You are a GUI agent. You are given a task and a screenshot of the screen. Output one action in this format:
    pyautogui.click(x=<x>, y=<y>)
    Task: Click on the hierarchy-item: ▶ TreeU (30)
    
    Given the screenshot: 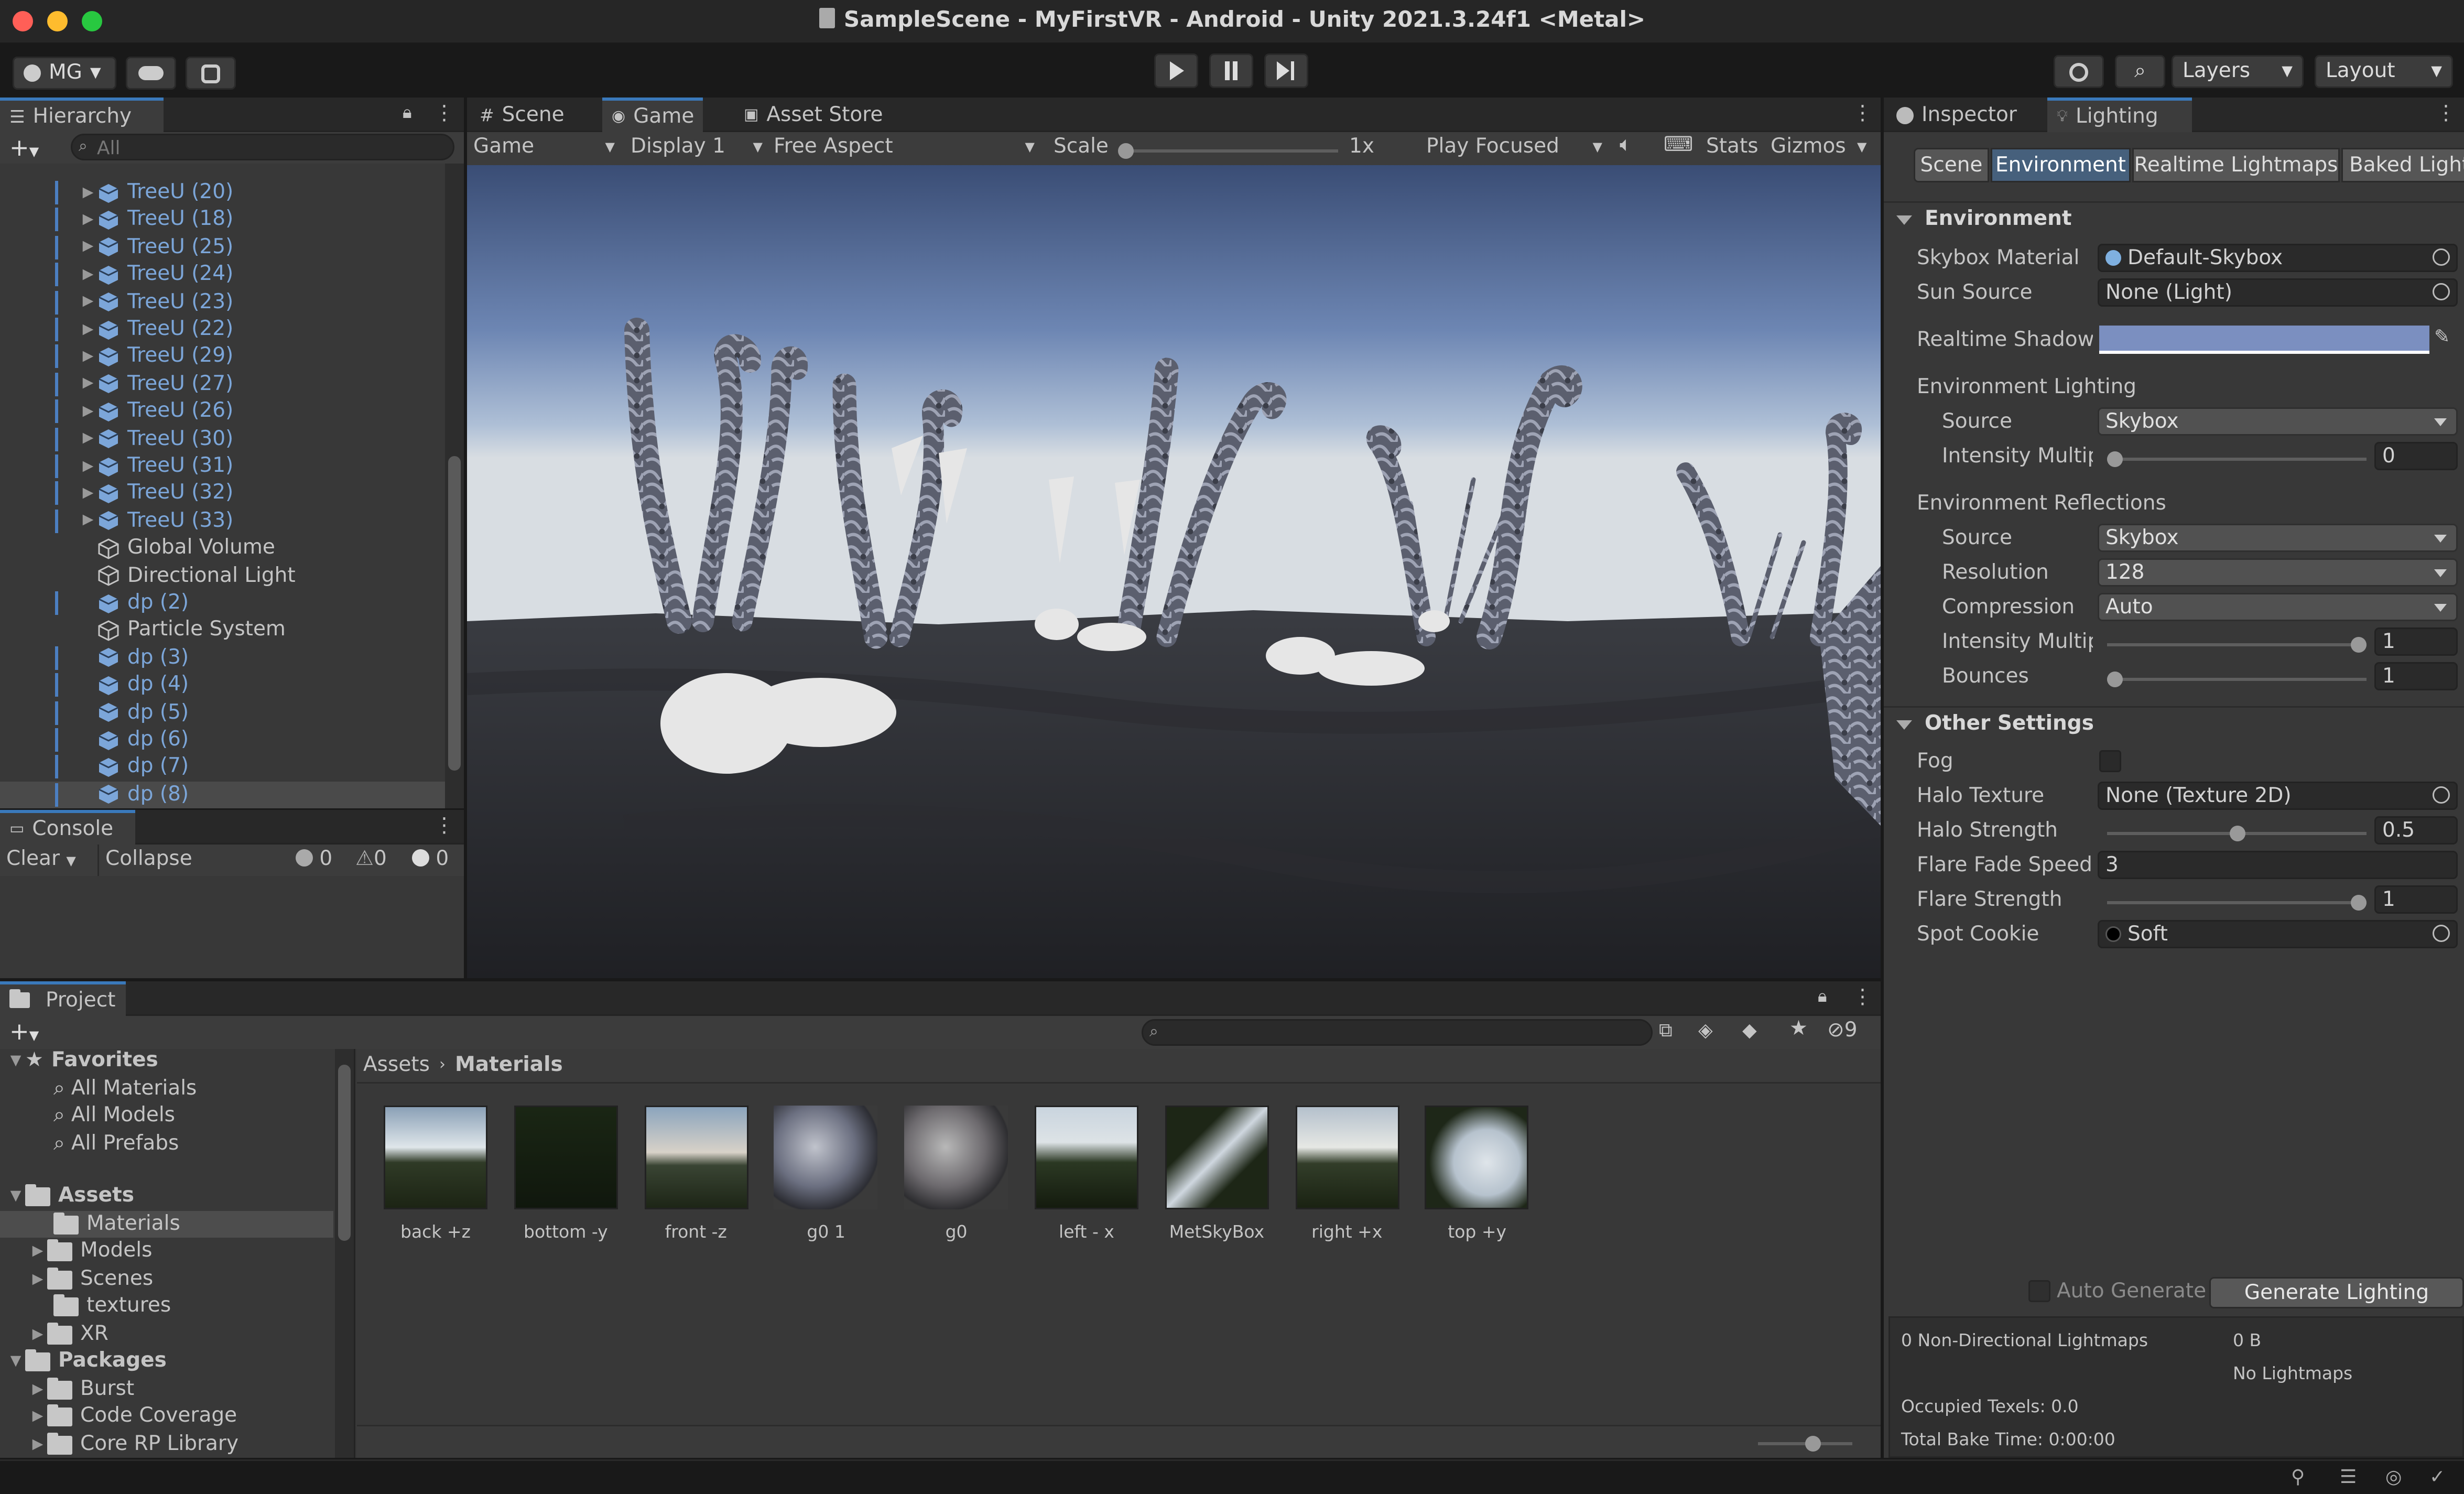 What is the action you would take?
    pyautogui.click(x=222, y=439)
    